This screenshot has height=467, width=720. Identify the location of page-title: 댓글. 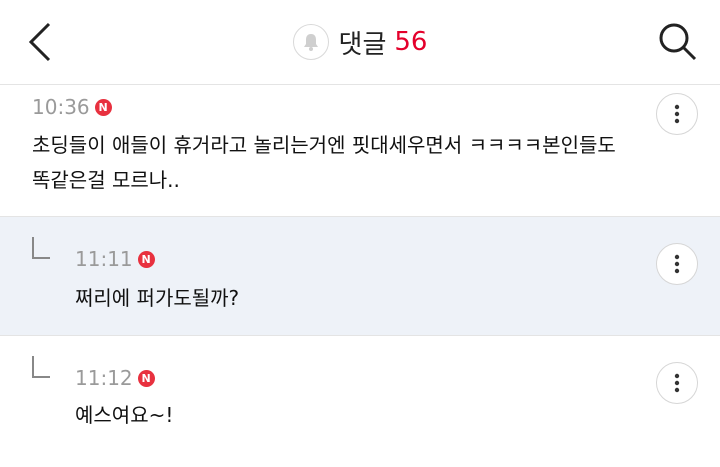
(362, 44).